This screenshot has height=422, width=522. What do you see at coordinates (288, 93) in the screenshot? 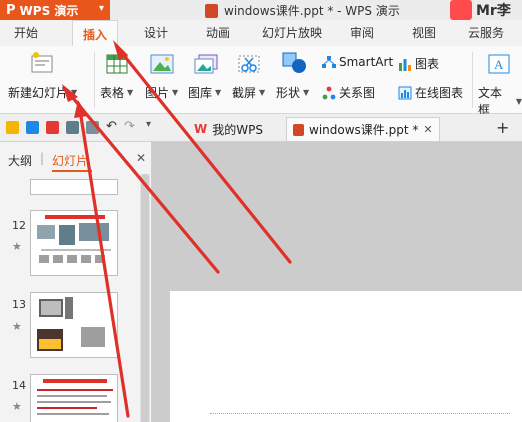
I see `shapes-label: 形状` at bounding box center [288, 93].